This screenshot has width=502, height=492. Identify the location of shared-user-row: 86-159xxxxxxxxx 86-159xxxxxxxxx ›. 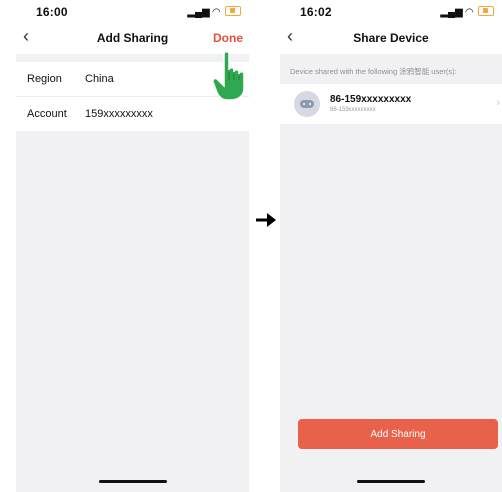
(391, 104).